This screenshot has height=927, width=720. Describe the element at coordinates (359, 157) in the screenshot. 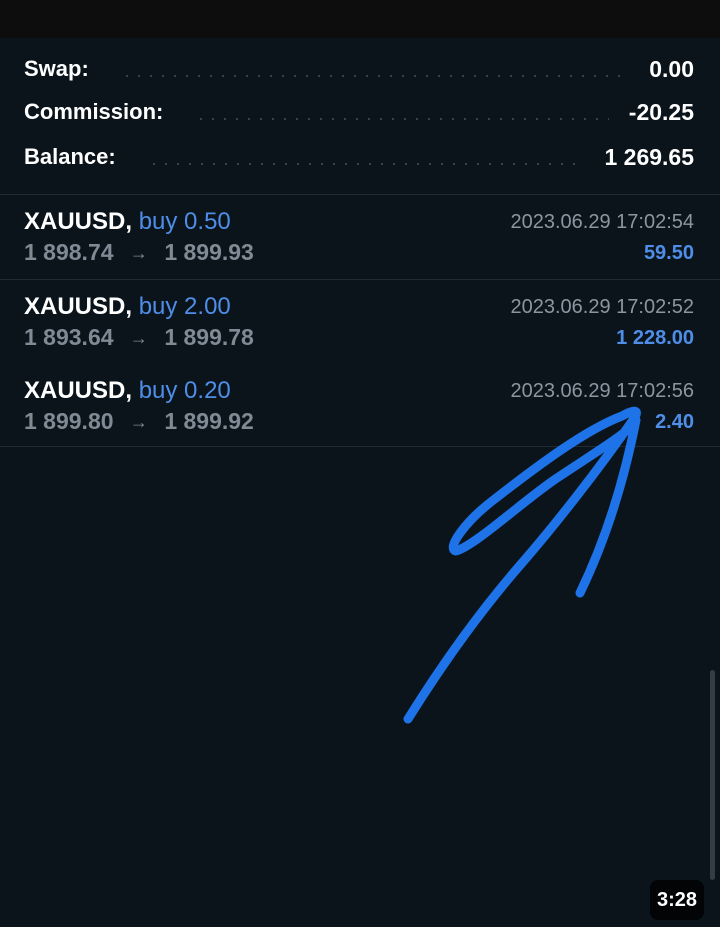

I see `balance-row: Balance: 1 269.65` at that location.